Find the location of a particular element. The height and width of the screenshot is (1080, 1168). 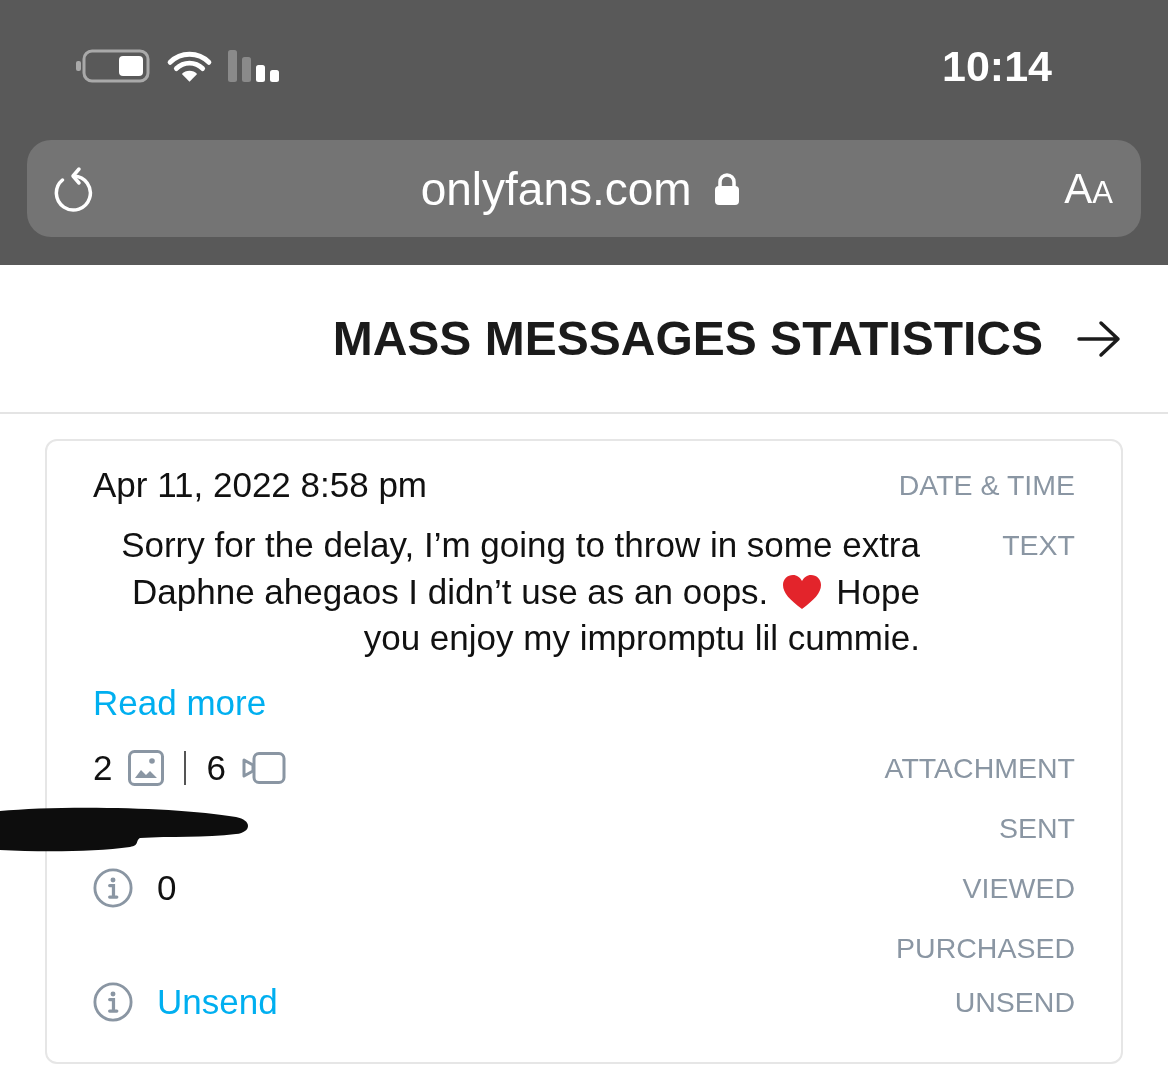

arrow-icon is located at coordinates (1099, 338).